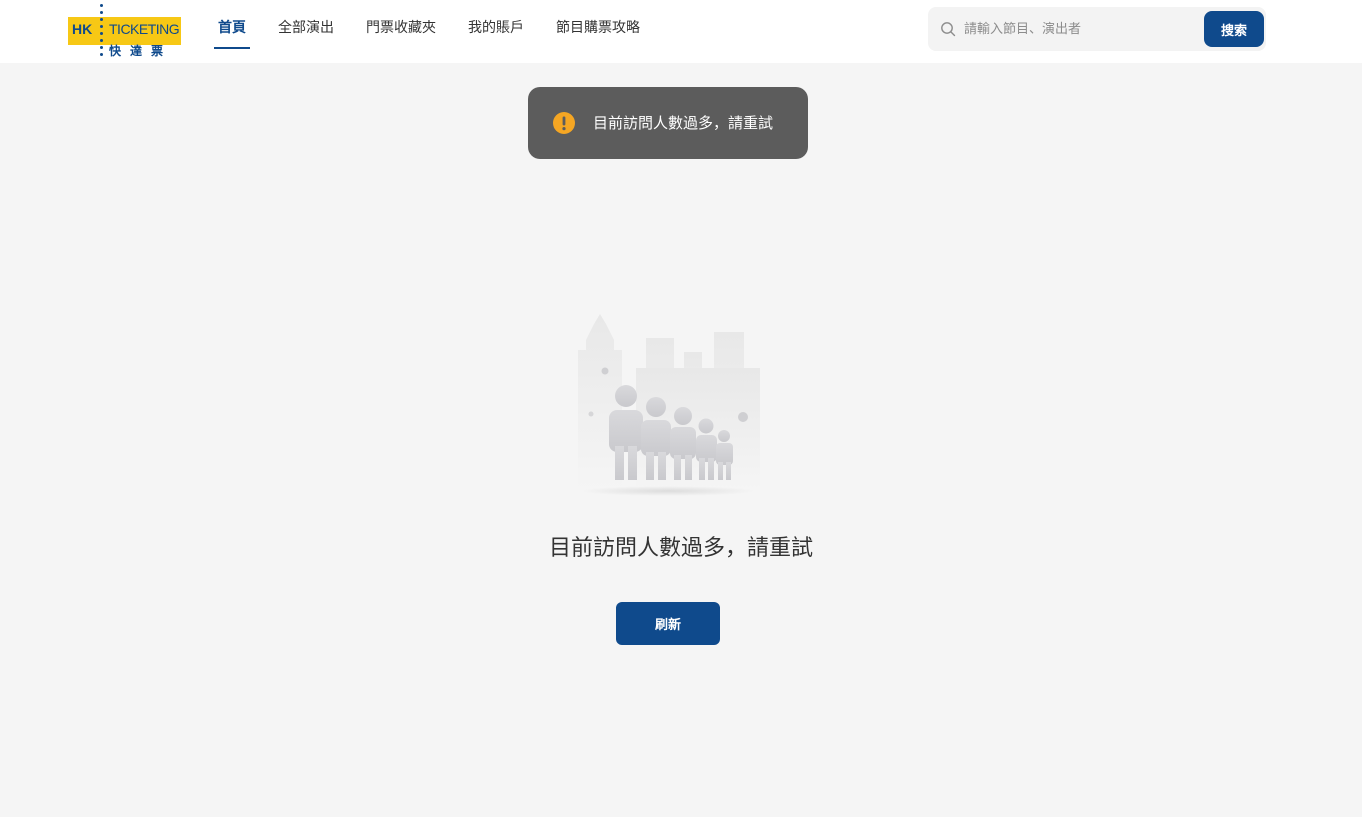 The height and width of the screenshot is (817, 1362). I want to click on nav-item-ticket-guide: 節目購票攻略, so click(598, 28).